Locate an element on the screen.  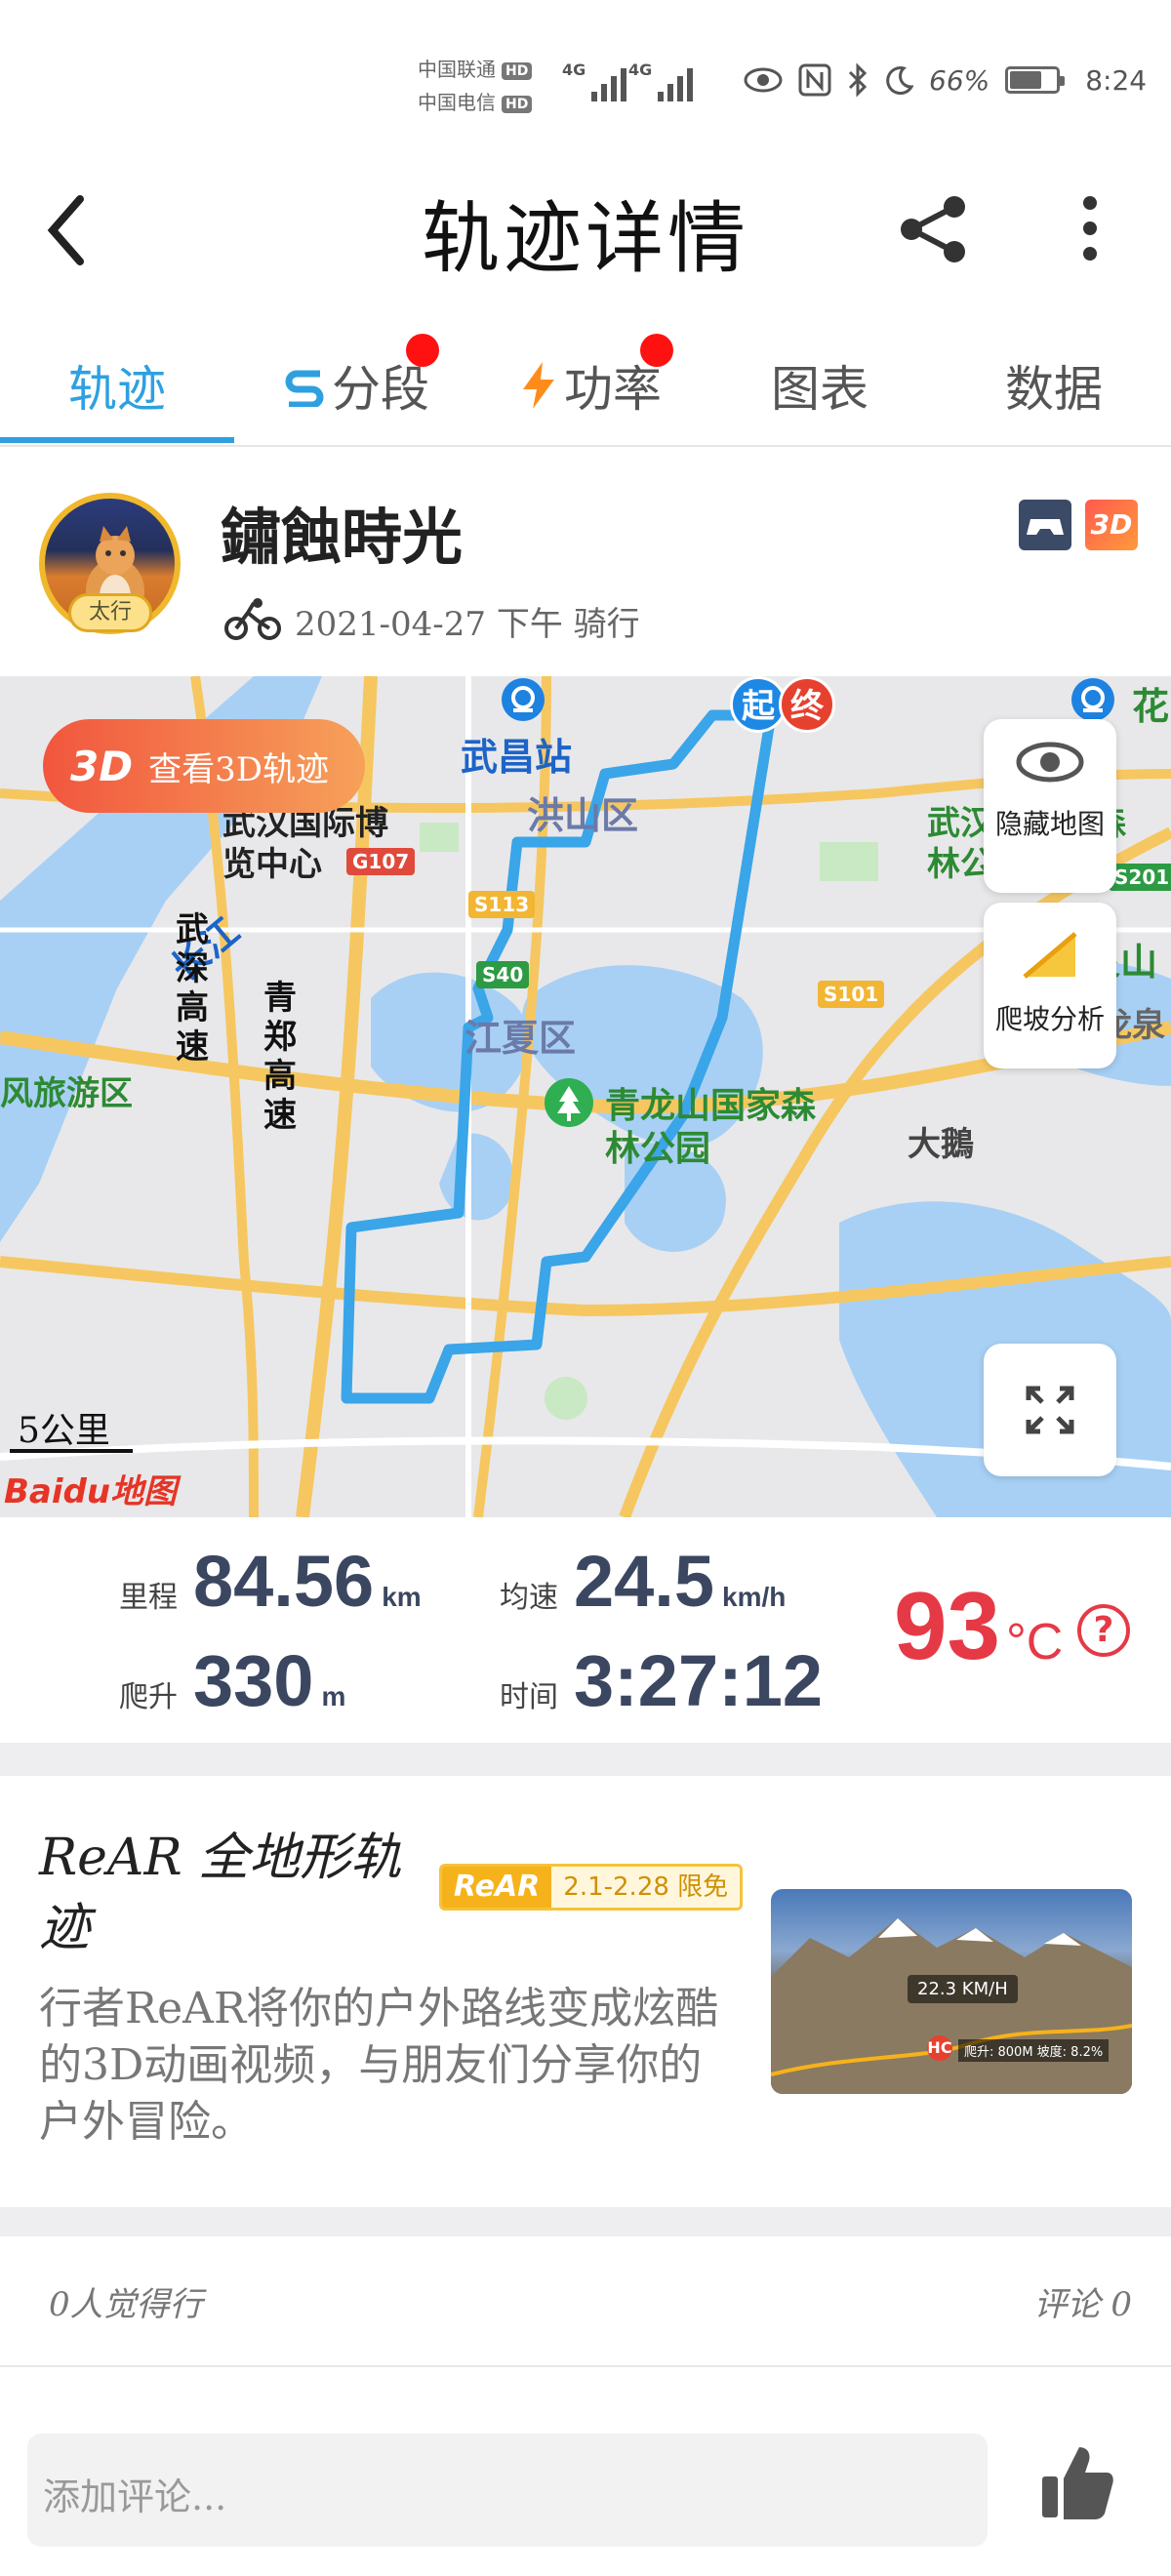
map-place-label: 青龙山国家森林公园 is located at coordinates (711, 1127).